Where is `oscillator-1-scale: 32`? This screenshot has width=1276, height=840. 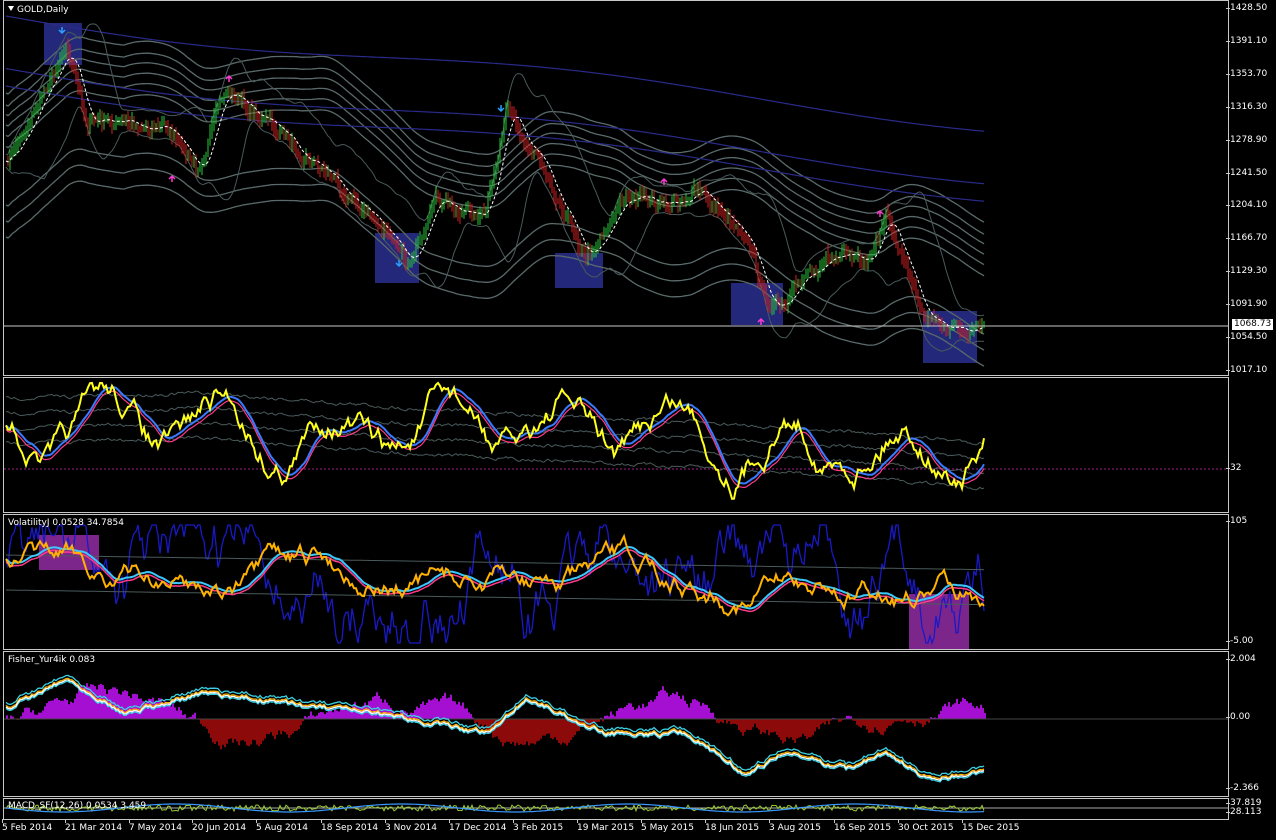
oscillator-1-scale: 32 is located at coordinates (1250, 445).